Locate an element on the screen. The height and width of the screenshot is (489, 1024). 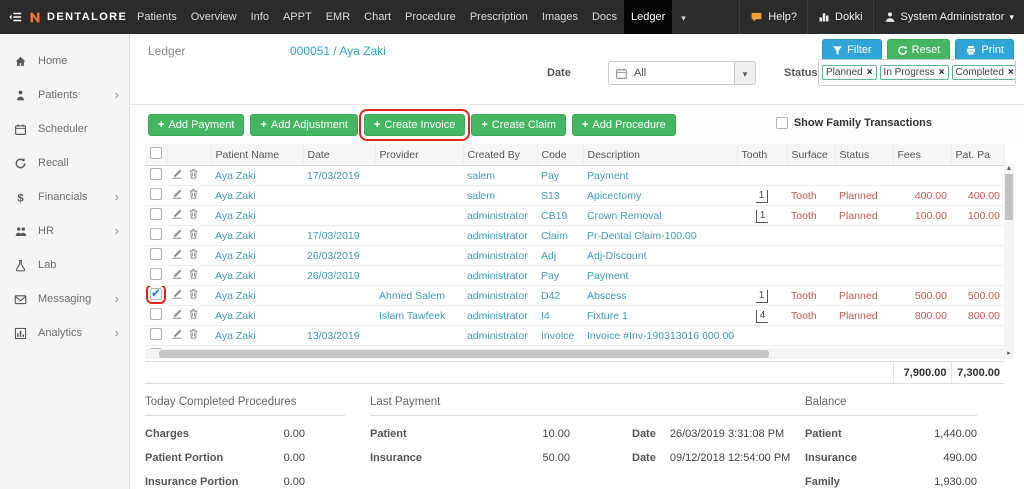
sidebar-item-messaging: Messaging › is located at coordinates (64, 299).